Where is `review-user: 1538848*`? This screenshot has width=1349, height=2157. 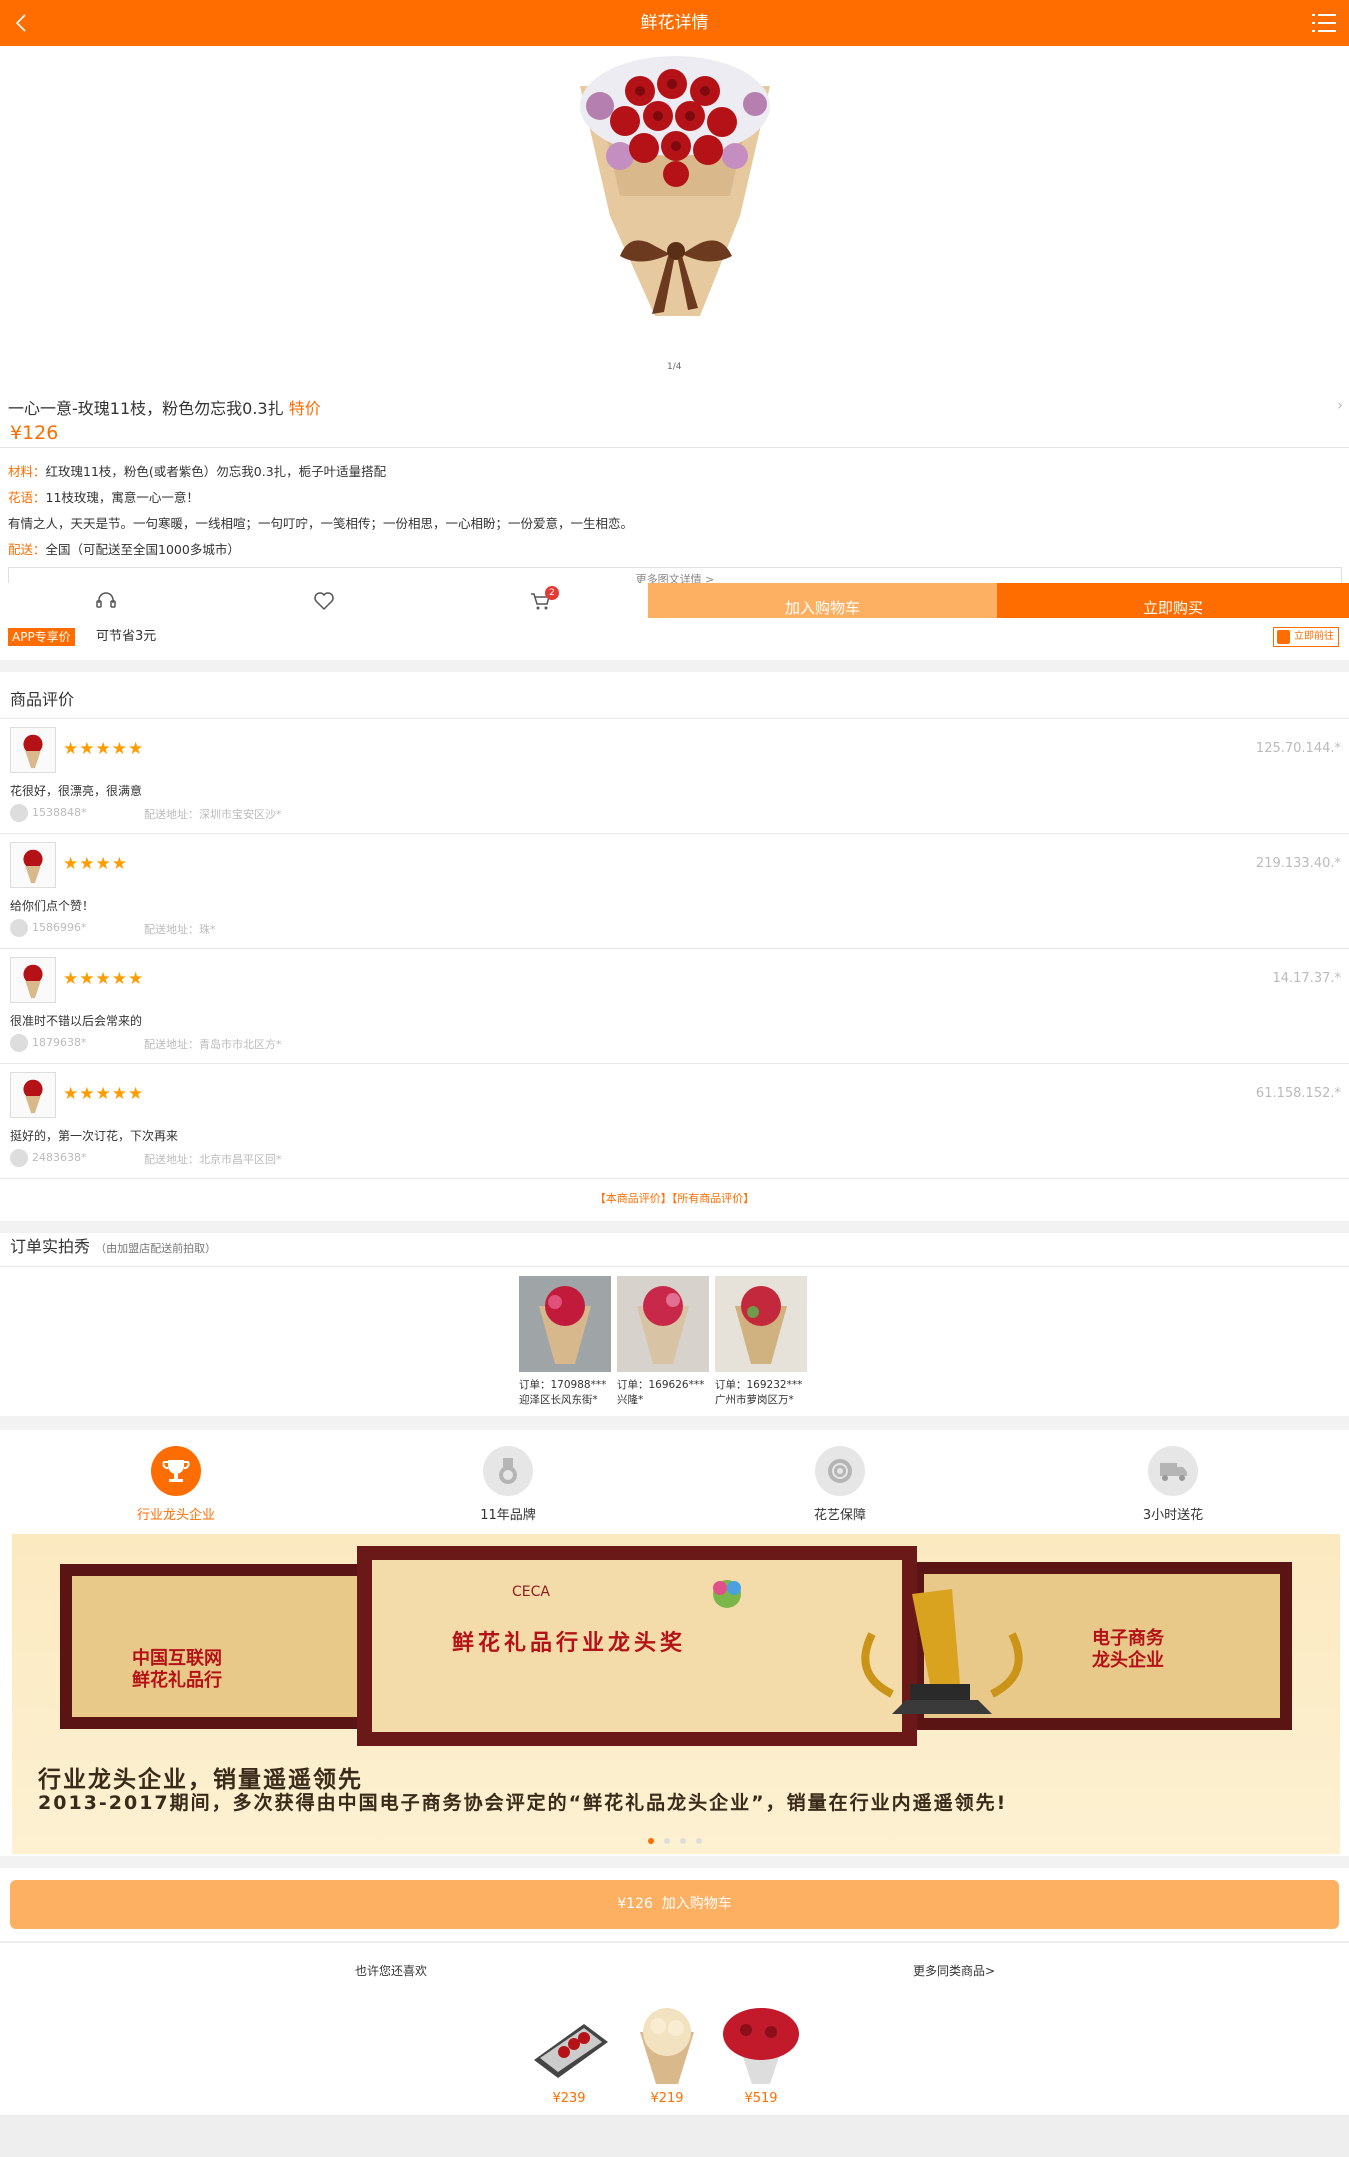
review-user: 1538848* is located at coordinates (48, 813).